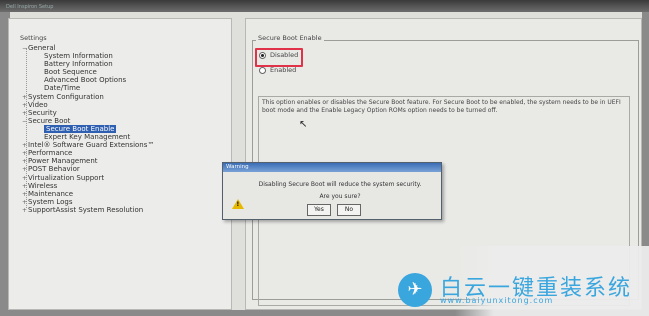  I want to click on tree-item: +Security, so click(124, 113).